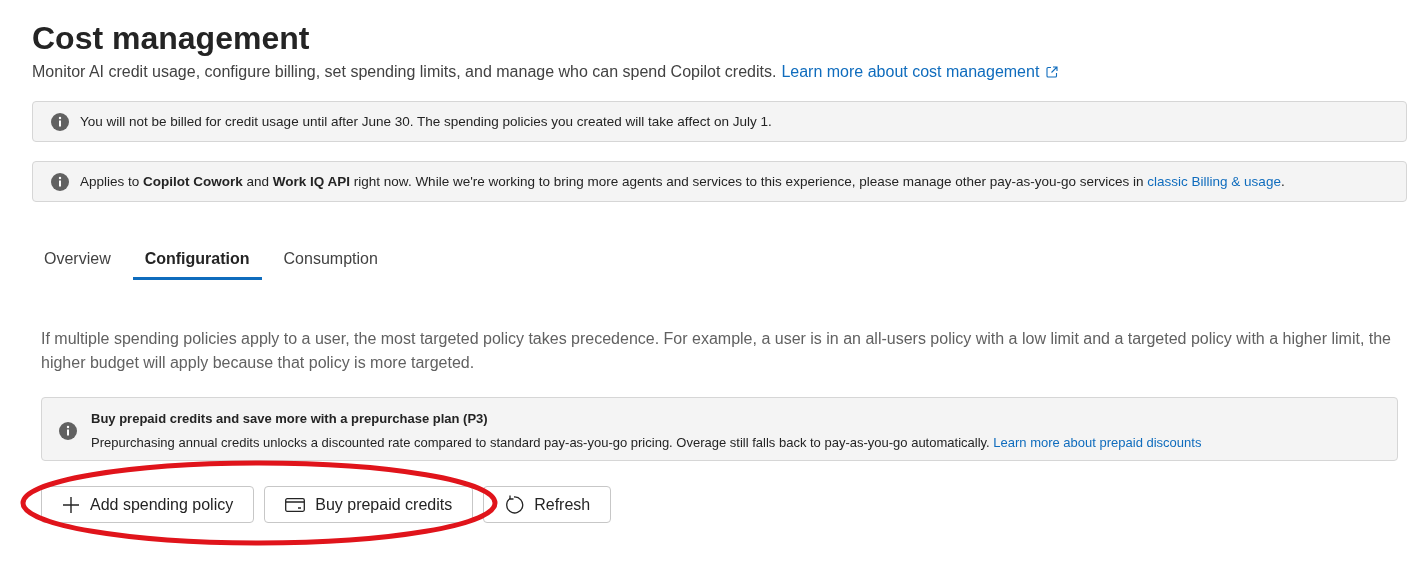 The image size is (1426, 571). What do you see at coordinates (682, 181) in the screenshot?
I see `banner-text: Applies to Copilot Cowork and Work IQ API right now. While we're working to bring more agents and services to this experience, please manage other pay-as-you-go services in classic Billing & usage.` at bounding box center [682, 181].